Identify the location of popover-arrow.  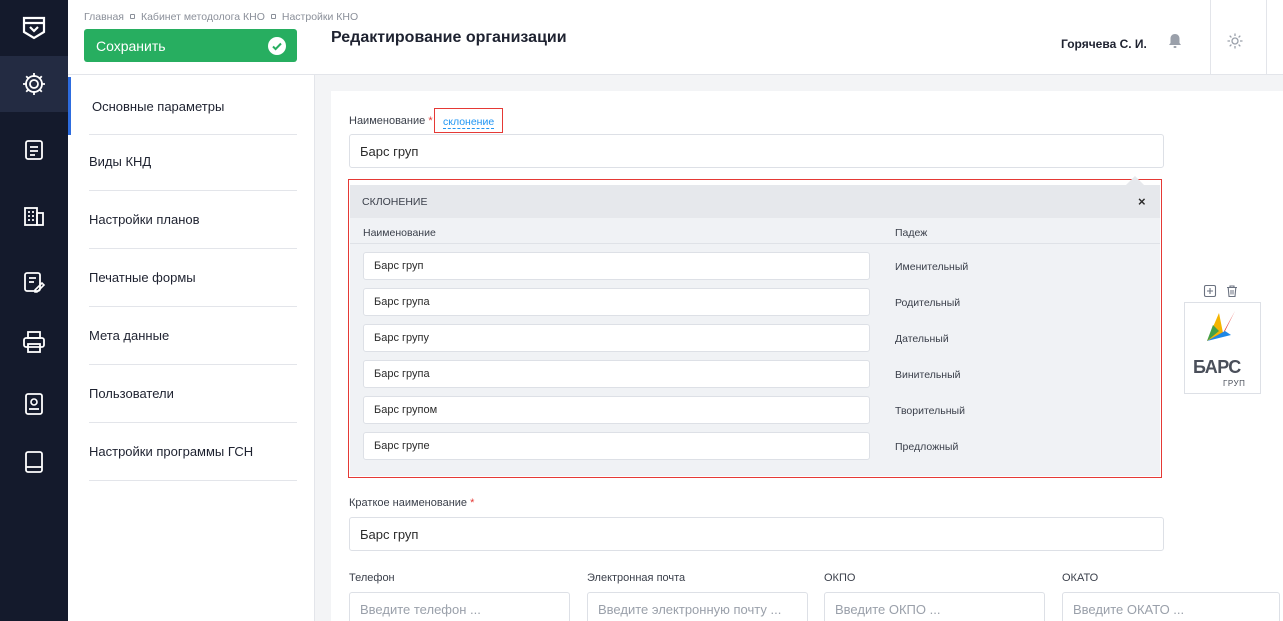
(1135, 180).